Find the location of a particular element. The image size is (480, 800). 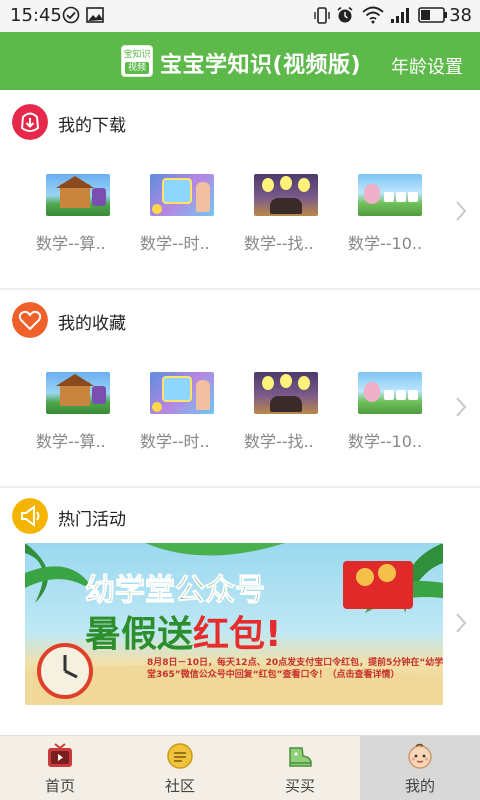

app-logo-text-1: 宝知识 is located at coordinates (137, 55).